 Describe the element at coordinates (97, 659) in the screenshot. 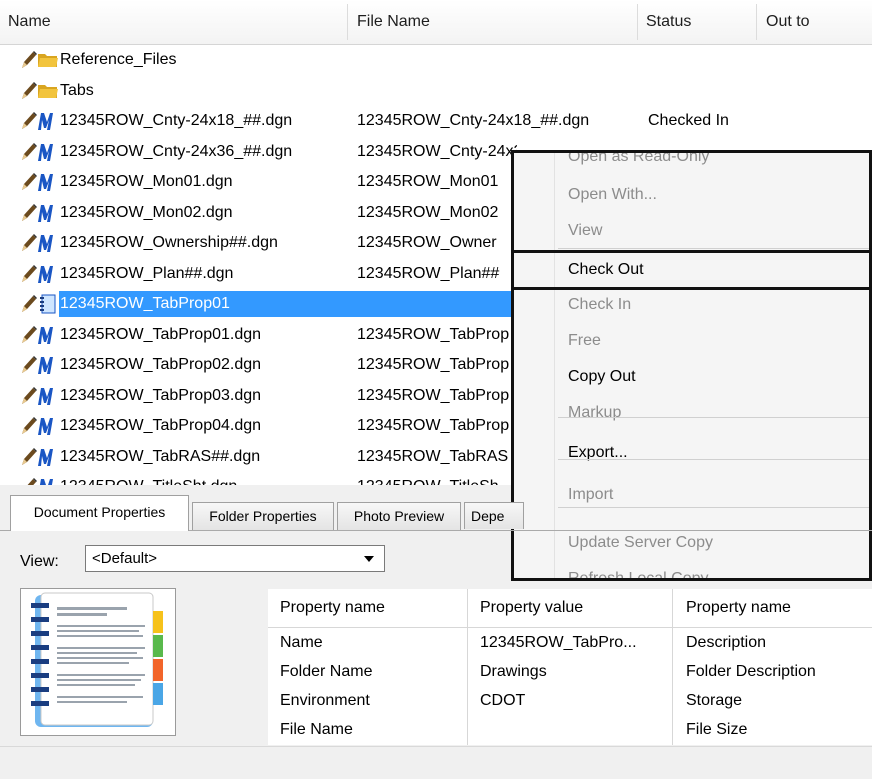

I see `notebook-icon` at that location.